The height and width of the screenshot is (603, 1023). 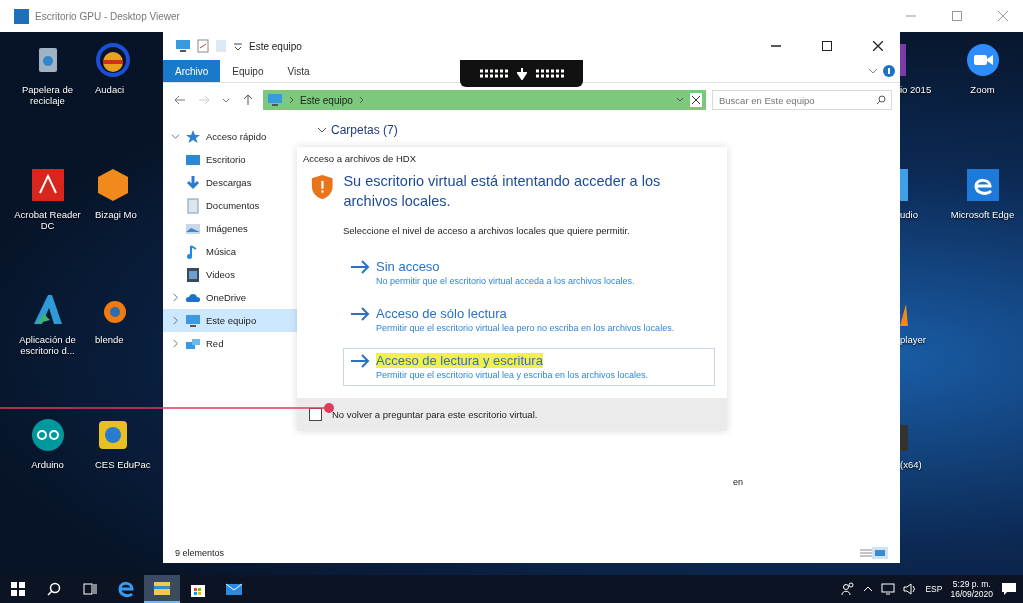 What do you see at coordinates (911, 465) in the screenshot?
I see `shortcut-label: (x64)` at bounding box center [911, 465].